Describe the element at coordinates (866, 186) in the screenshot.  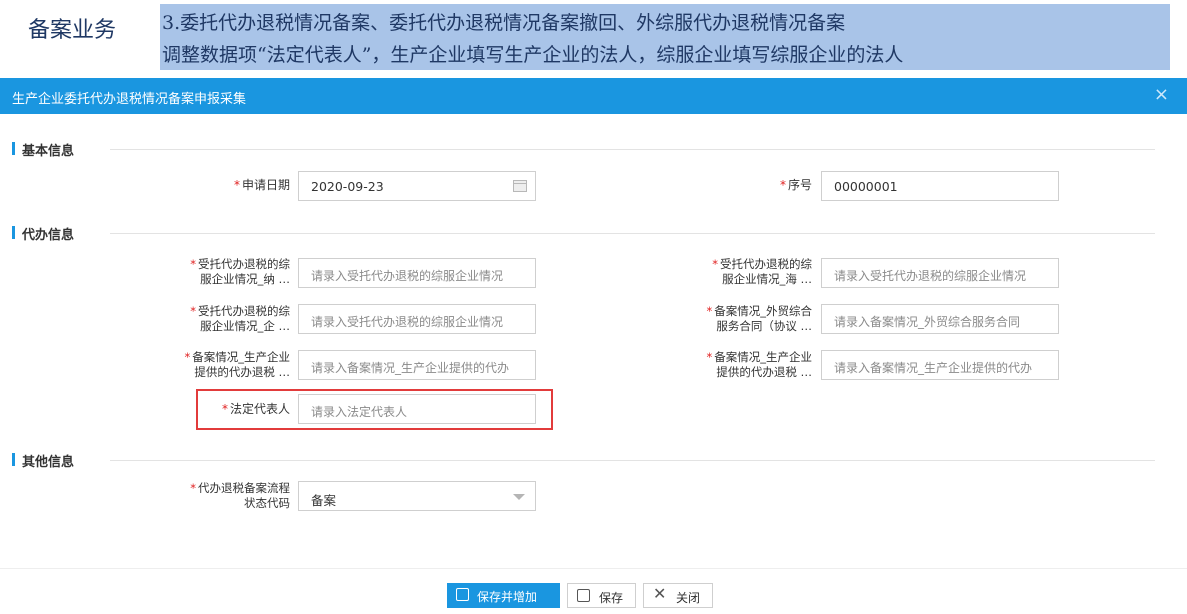
I see `seq-value: 00000001` at that location.